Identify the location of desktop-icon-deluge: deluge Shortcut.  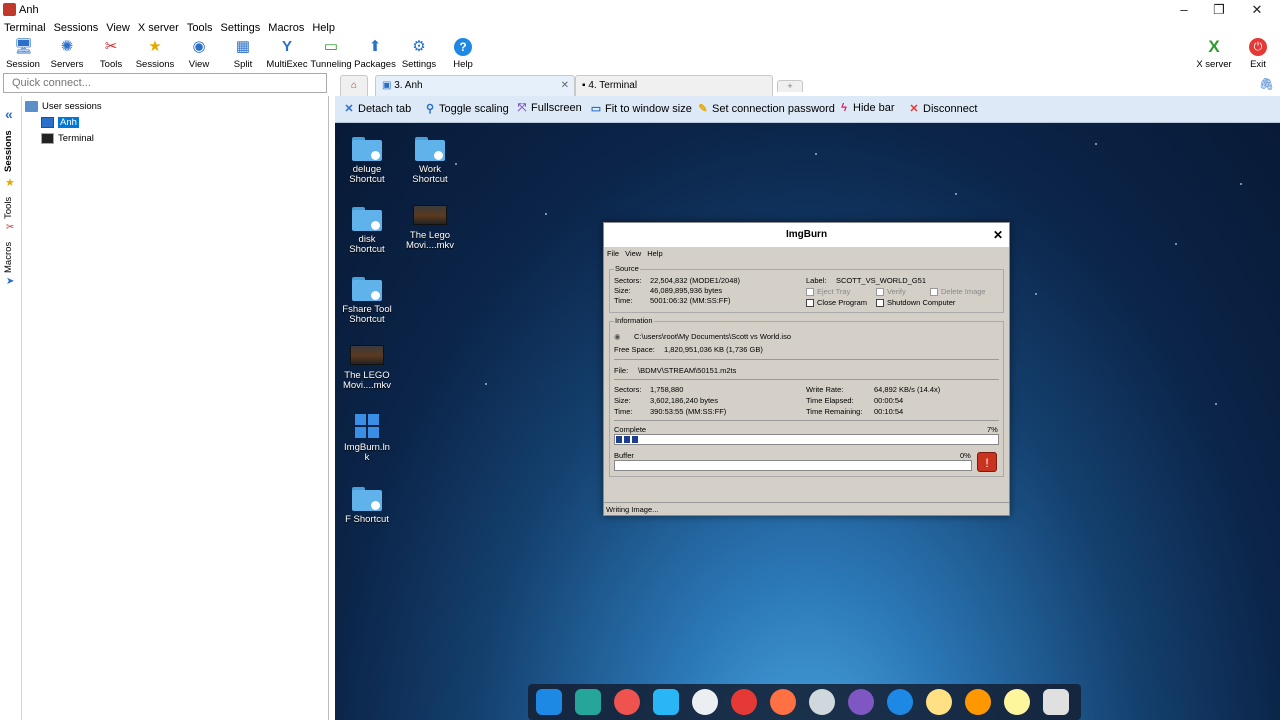
(367, 160).